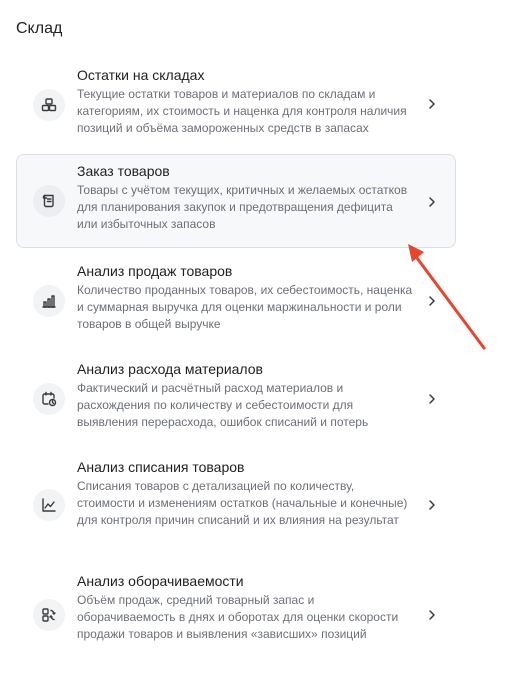 This screenshot has height=694, width=528. What do you see at coordinates (49, 301) in the screenshot?
I see `bar-chart-icon` at bounding box center [49, 301].